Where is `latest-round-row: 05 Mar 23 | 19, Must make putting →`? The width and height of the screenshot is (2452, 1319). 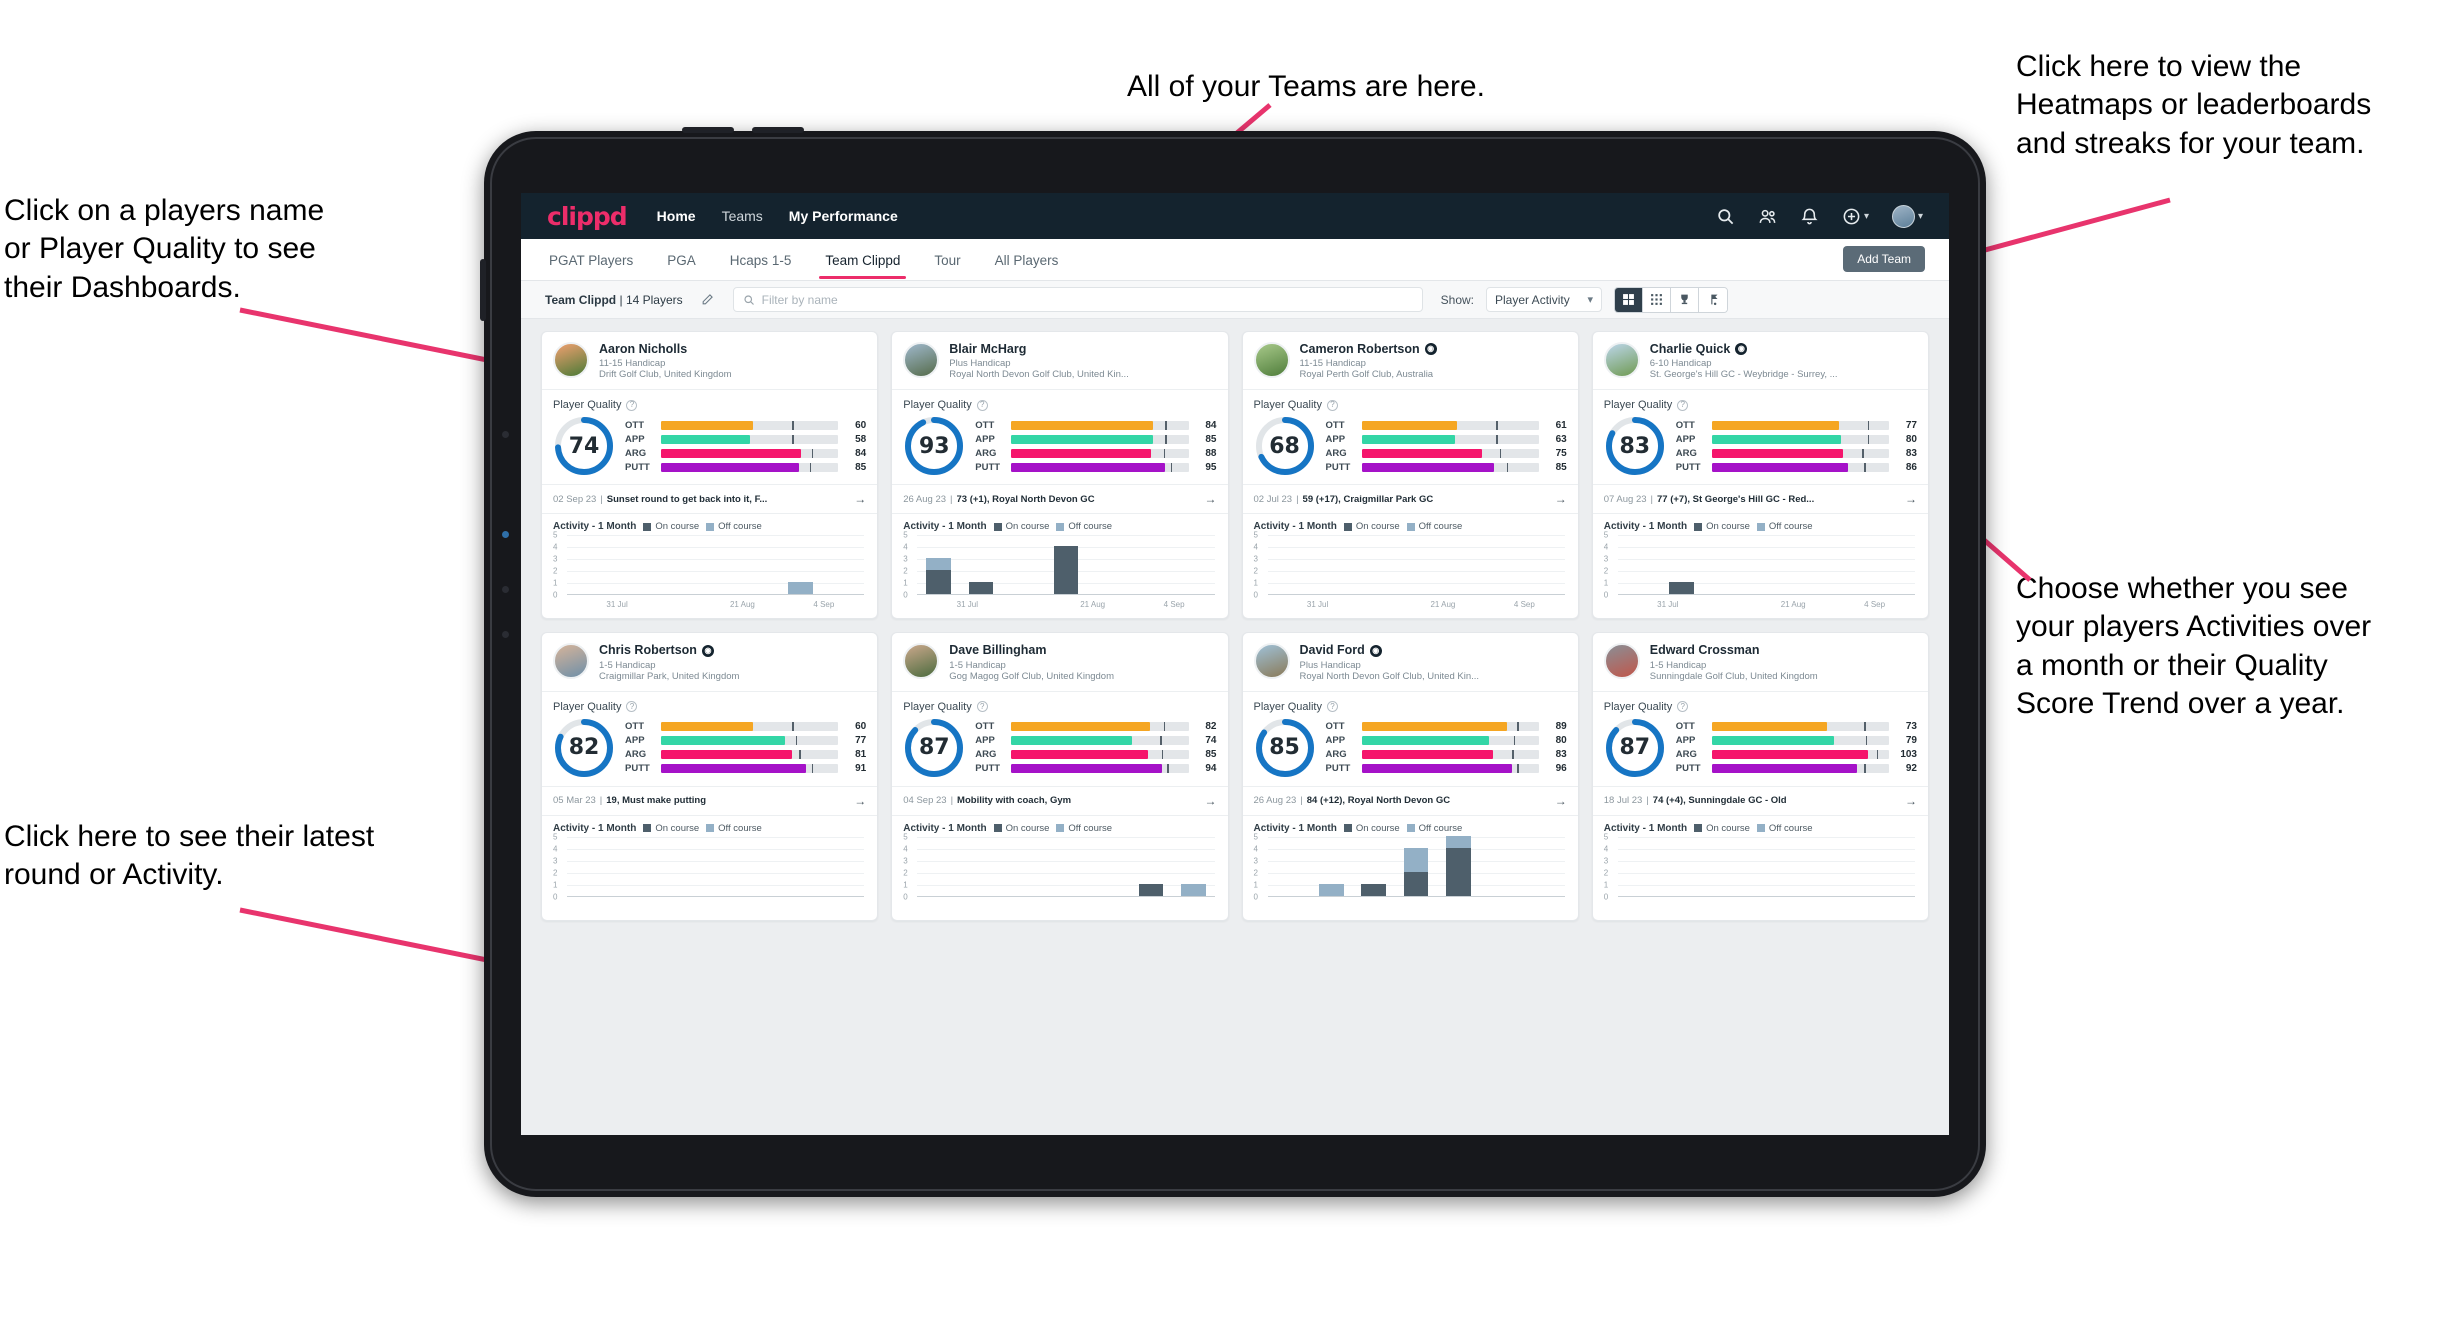
latest-round-row: 05 Mar 23 | 19, Must make putting → is located at coordinates (709, 801).